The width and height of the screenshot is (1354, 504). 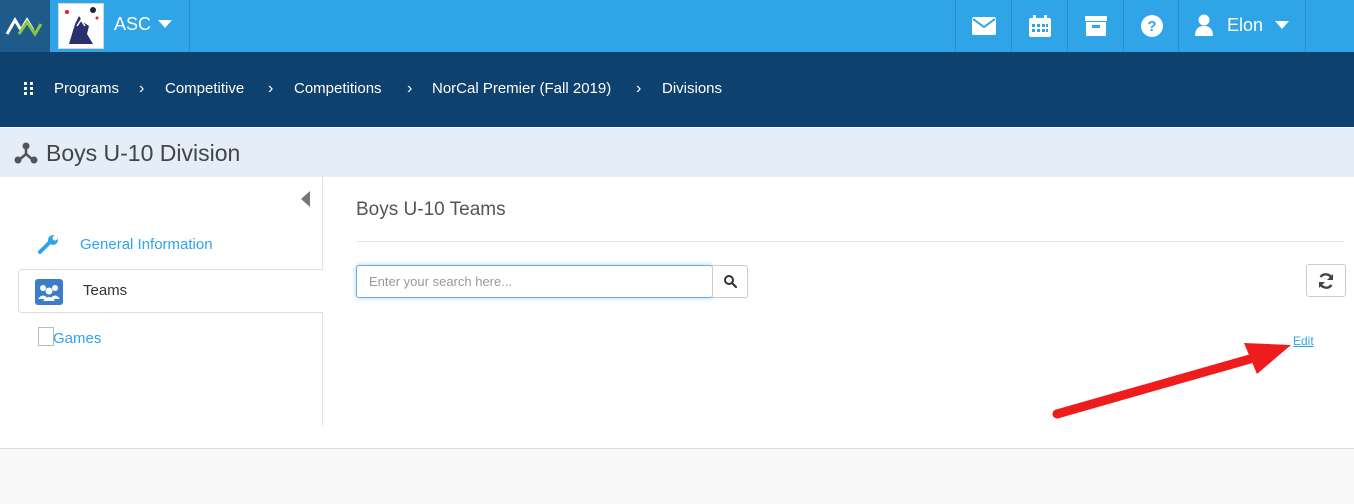 What do you see at coordinates (1282, 25) in the screenshot?
I see `user-dropdown-caret-icon` at bounding box center [1282, 25].